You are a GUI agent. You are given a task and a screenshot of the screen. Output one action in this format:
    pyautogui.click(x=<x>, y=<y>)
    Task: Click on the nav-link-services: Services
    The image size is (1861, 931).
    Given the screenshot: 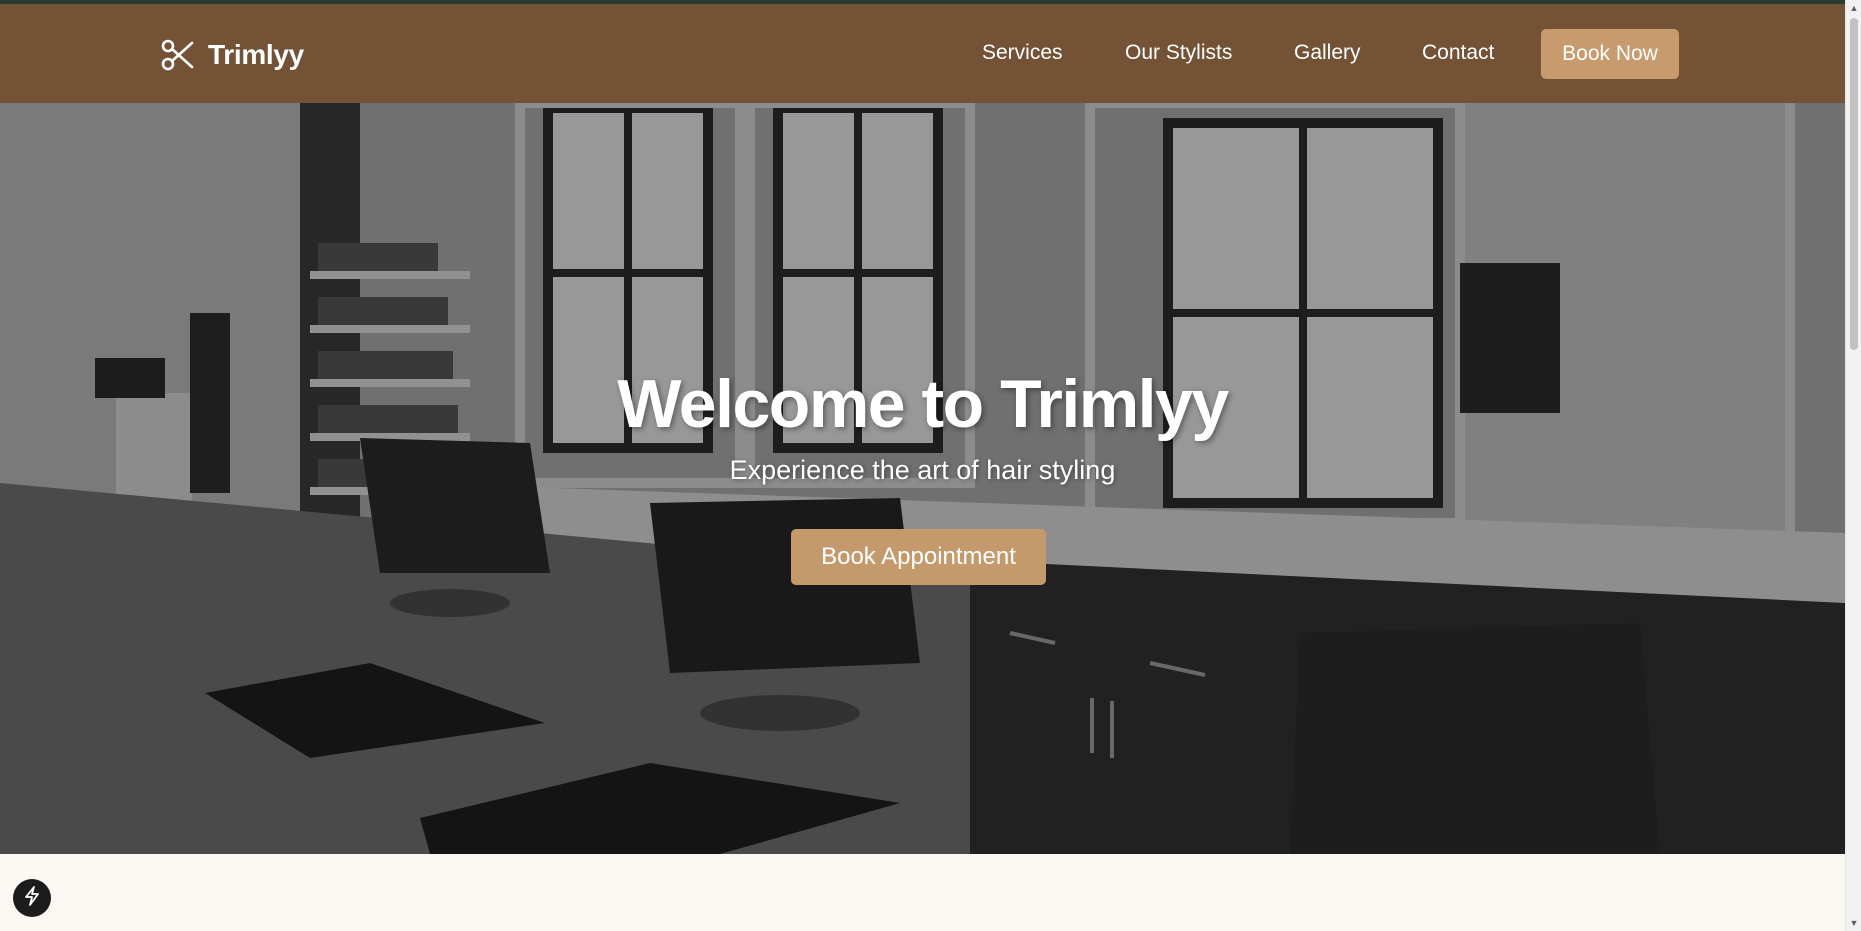 What is the action you would take?
    pyautogui.click(x=1022, y=53)
    